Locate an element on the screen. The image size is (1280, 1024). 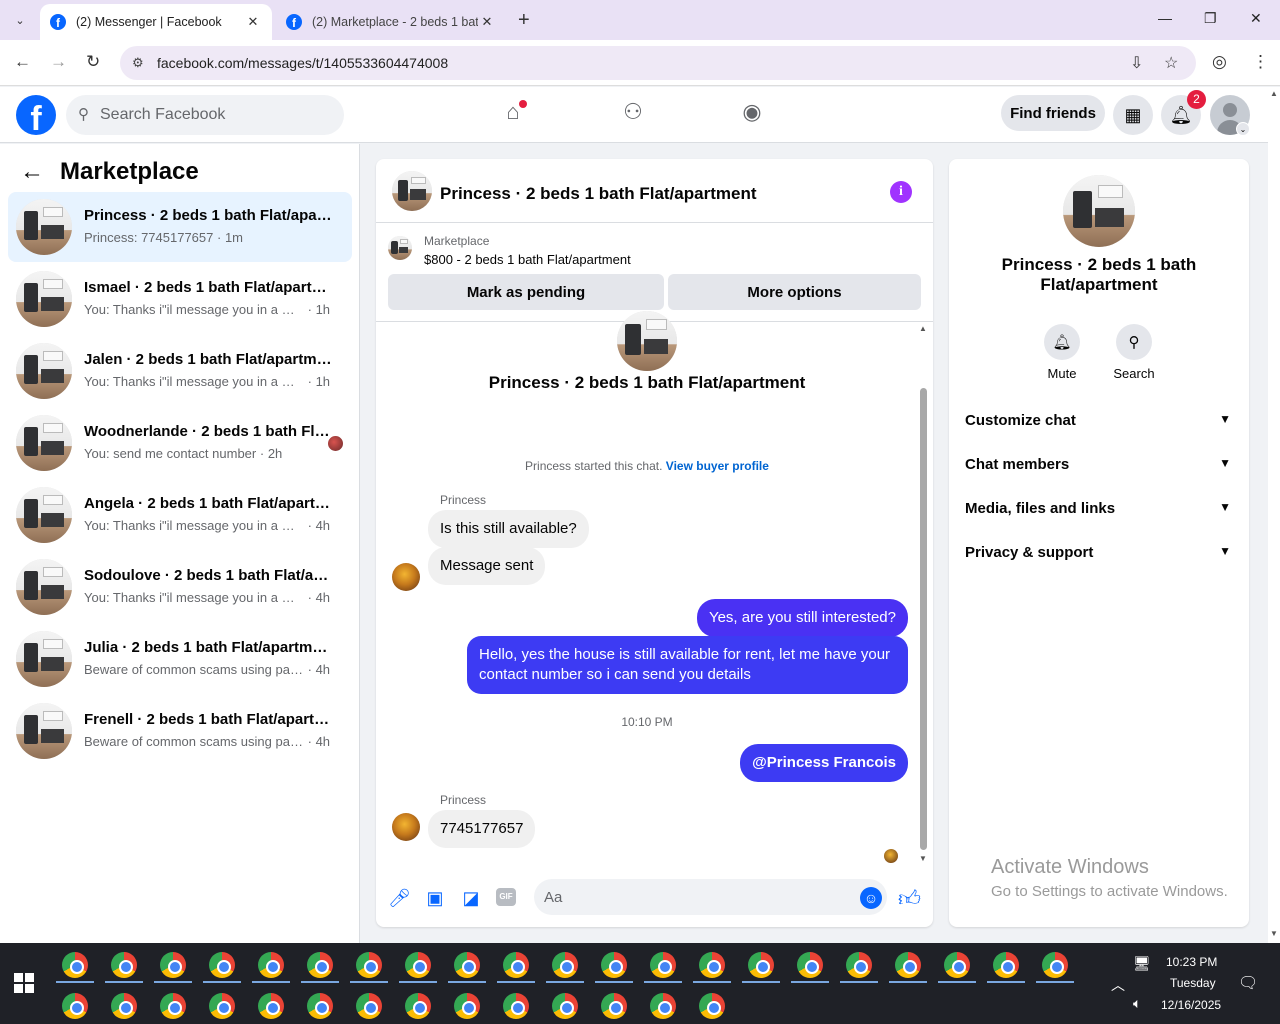
mark-as-pending-button: Mark as pending is located at coordinates (526, 292).